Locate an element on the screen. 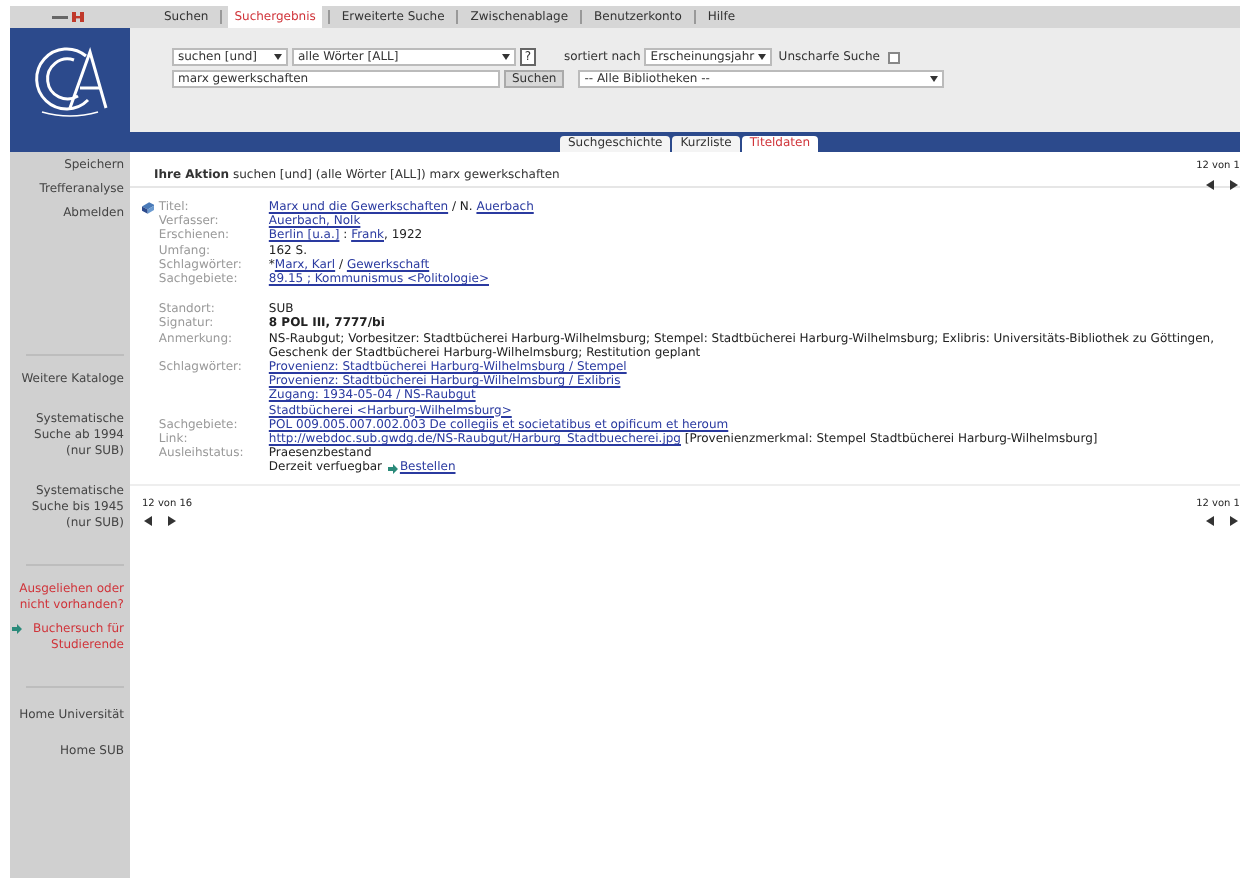  fuzzy-search-checkbox is located at coordinates (893, 57).